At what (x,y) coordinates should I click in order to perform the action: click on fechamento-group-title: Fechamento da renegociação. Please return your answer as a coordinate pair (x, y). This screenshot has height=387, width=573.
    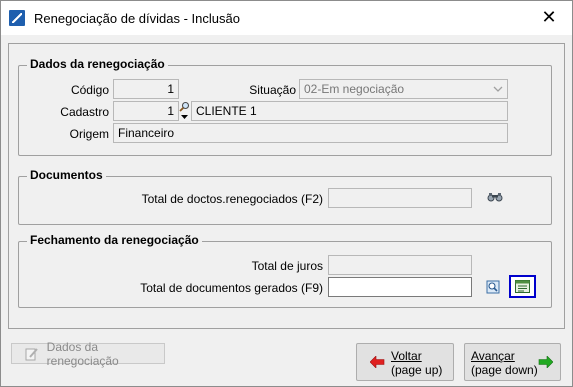
    Looking at the image, I should click on (114, 240).